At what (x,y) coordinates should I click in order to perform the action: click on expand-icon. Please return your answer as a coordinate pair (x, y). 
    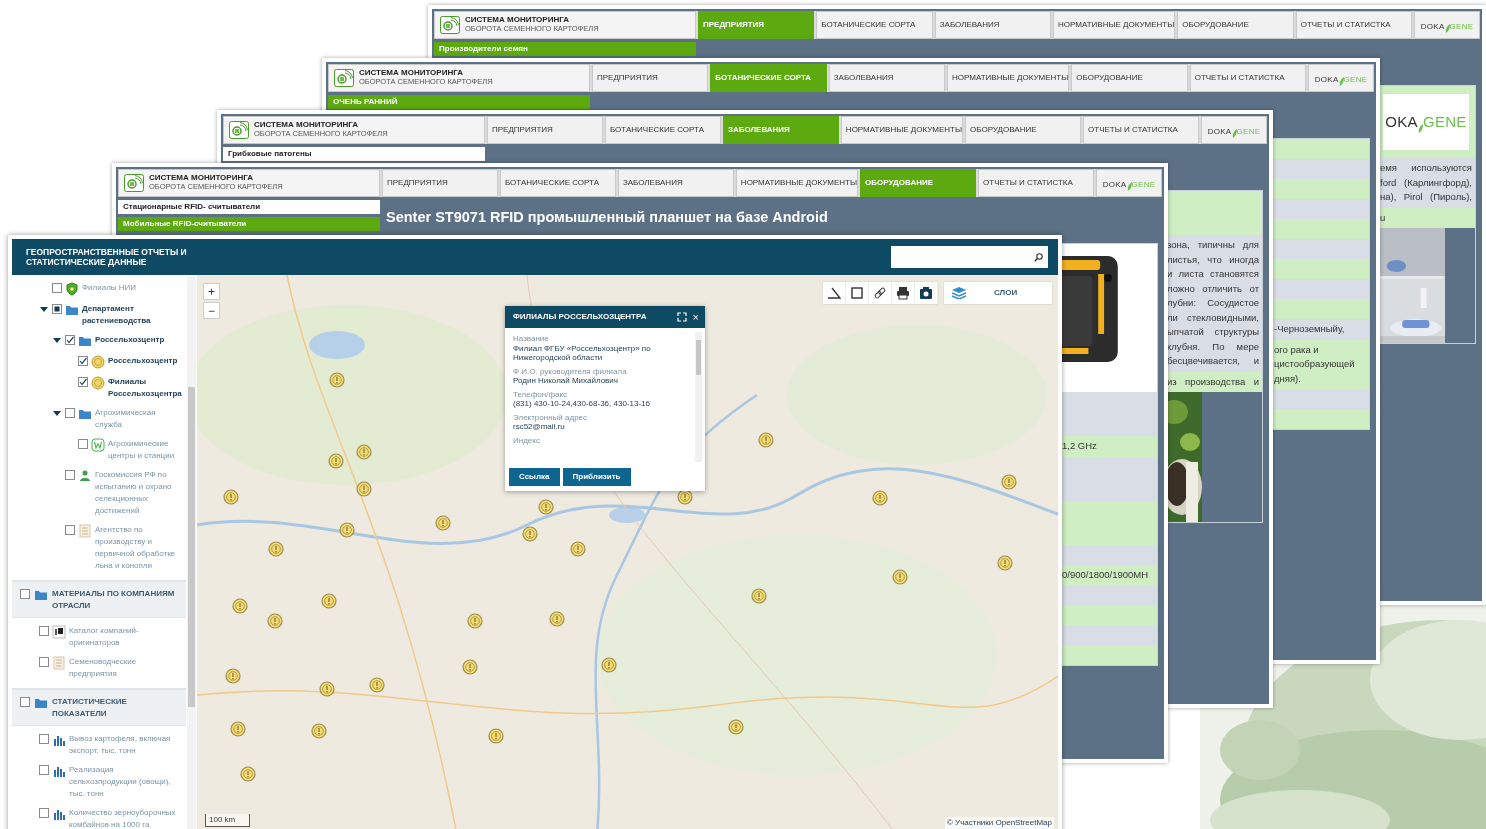
    Looking at the image, I should click on (681, 317).